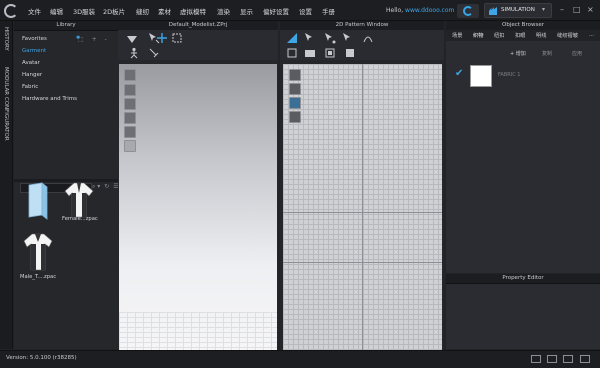 The image size is (600, 368). Describe the element at coordinates (509, 75) in the screenshot. I see `fabric-name: FABRIC 1` at that location.